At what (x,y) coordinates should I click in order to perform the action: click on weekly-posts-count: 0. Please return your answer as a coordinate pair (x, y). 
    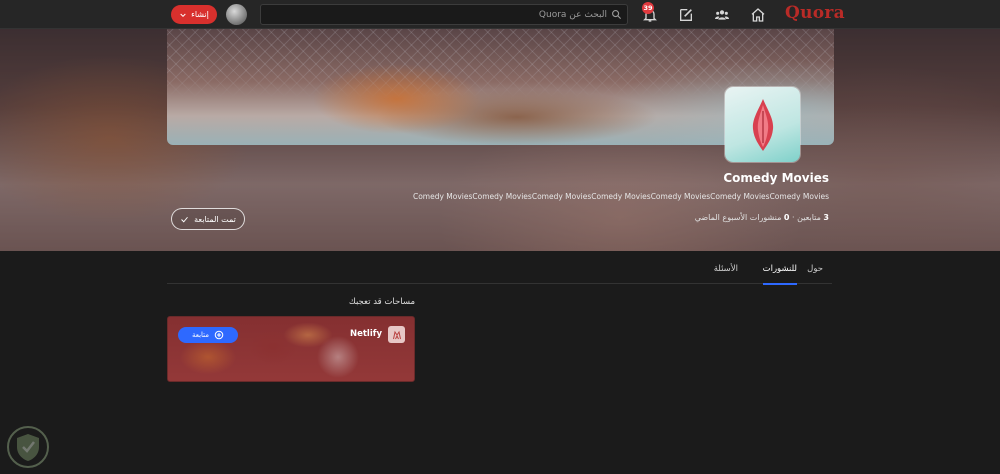
    Looking at the image, I should click on (786, 217).